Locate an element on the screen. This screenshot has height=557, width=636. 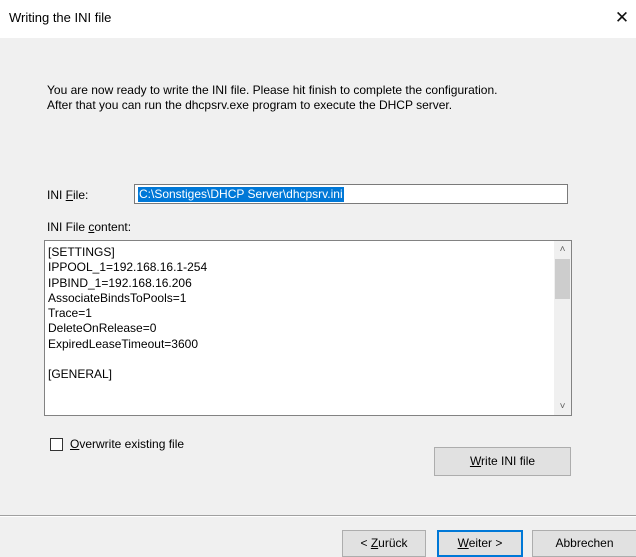
window-title: Writing the INI file is located at coordinates (60, 17).